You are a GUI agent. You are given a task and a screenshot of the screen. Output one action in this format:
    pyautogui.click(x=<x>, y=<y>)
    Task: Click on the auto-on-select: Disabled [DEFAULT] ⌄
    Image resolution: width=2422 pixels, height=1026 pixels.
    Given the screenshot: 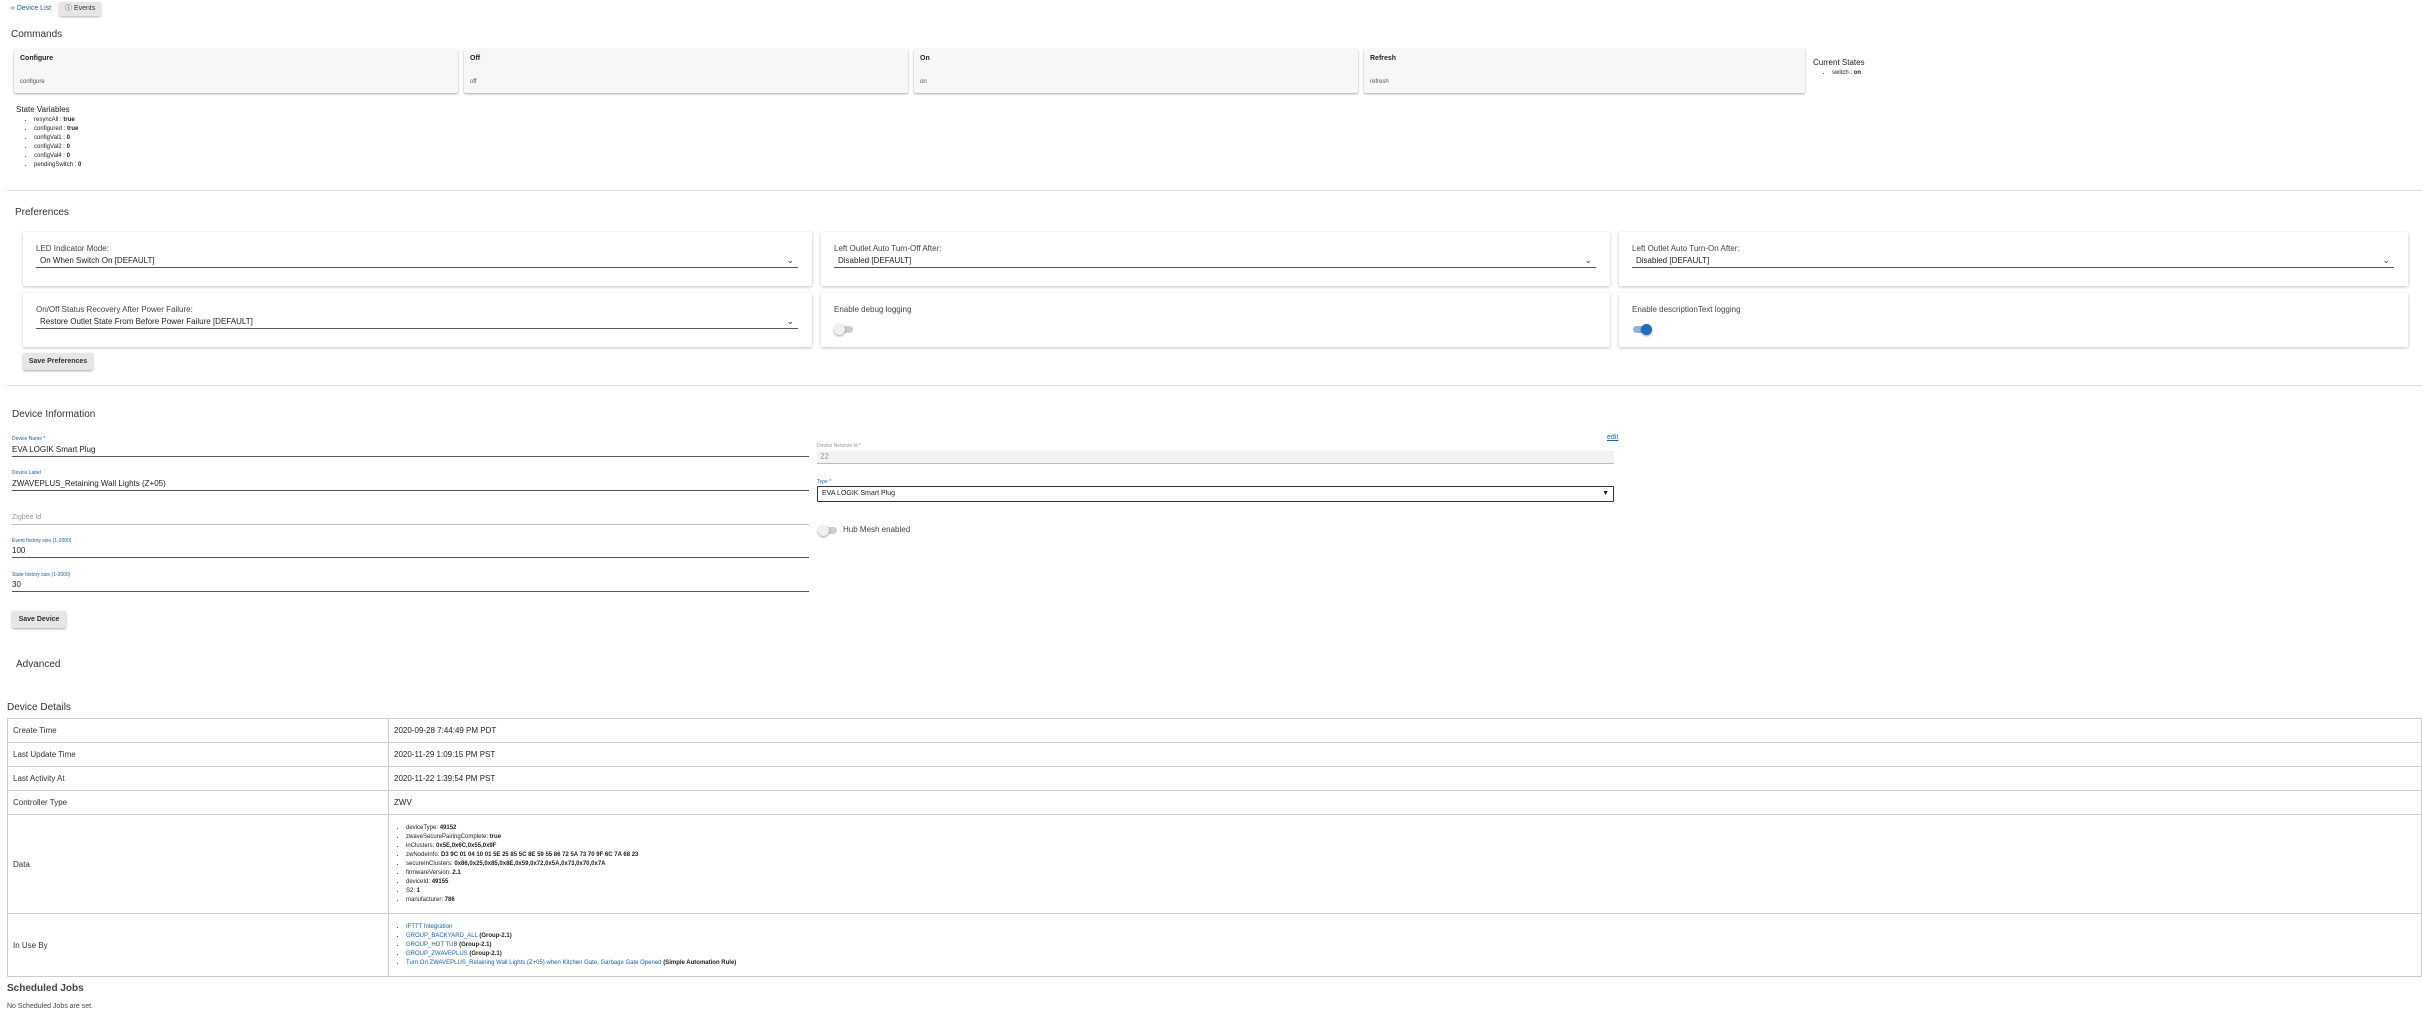 What is the action you would take?
    pyautogui.click(x=2013, y=261)
    